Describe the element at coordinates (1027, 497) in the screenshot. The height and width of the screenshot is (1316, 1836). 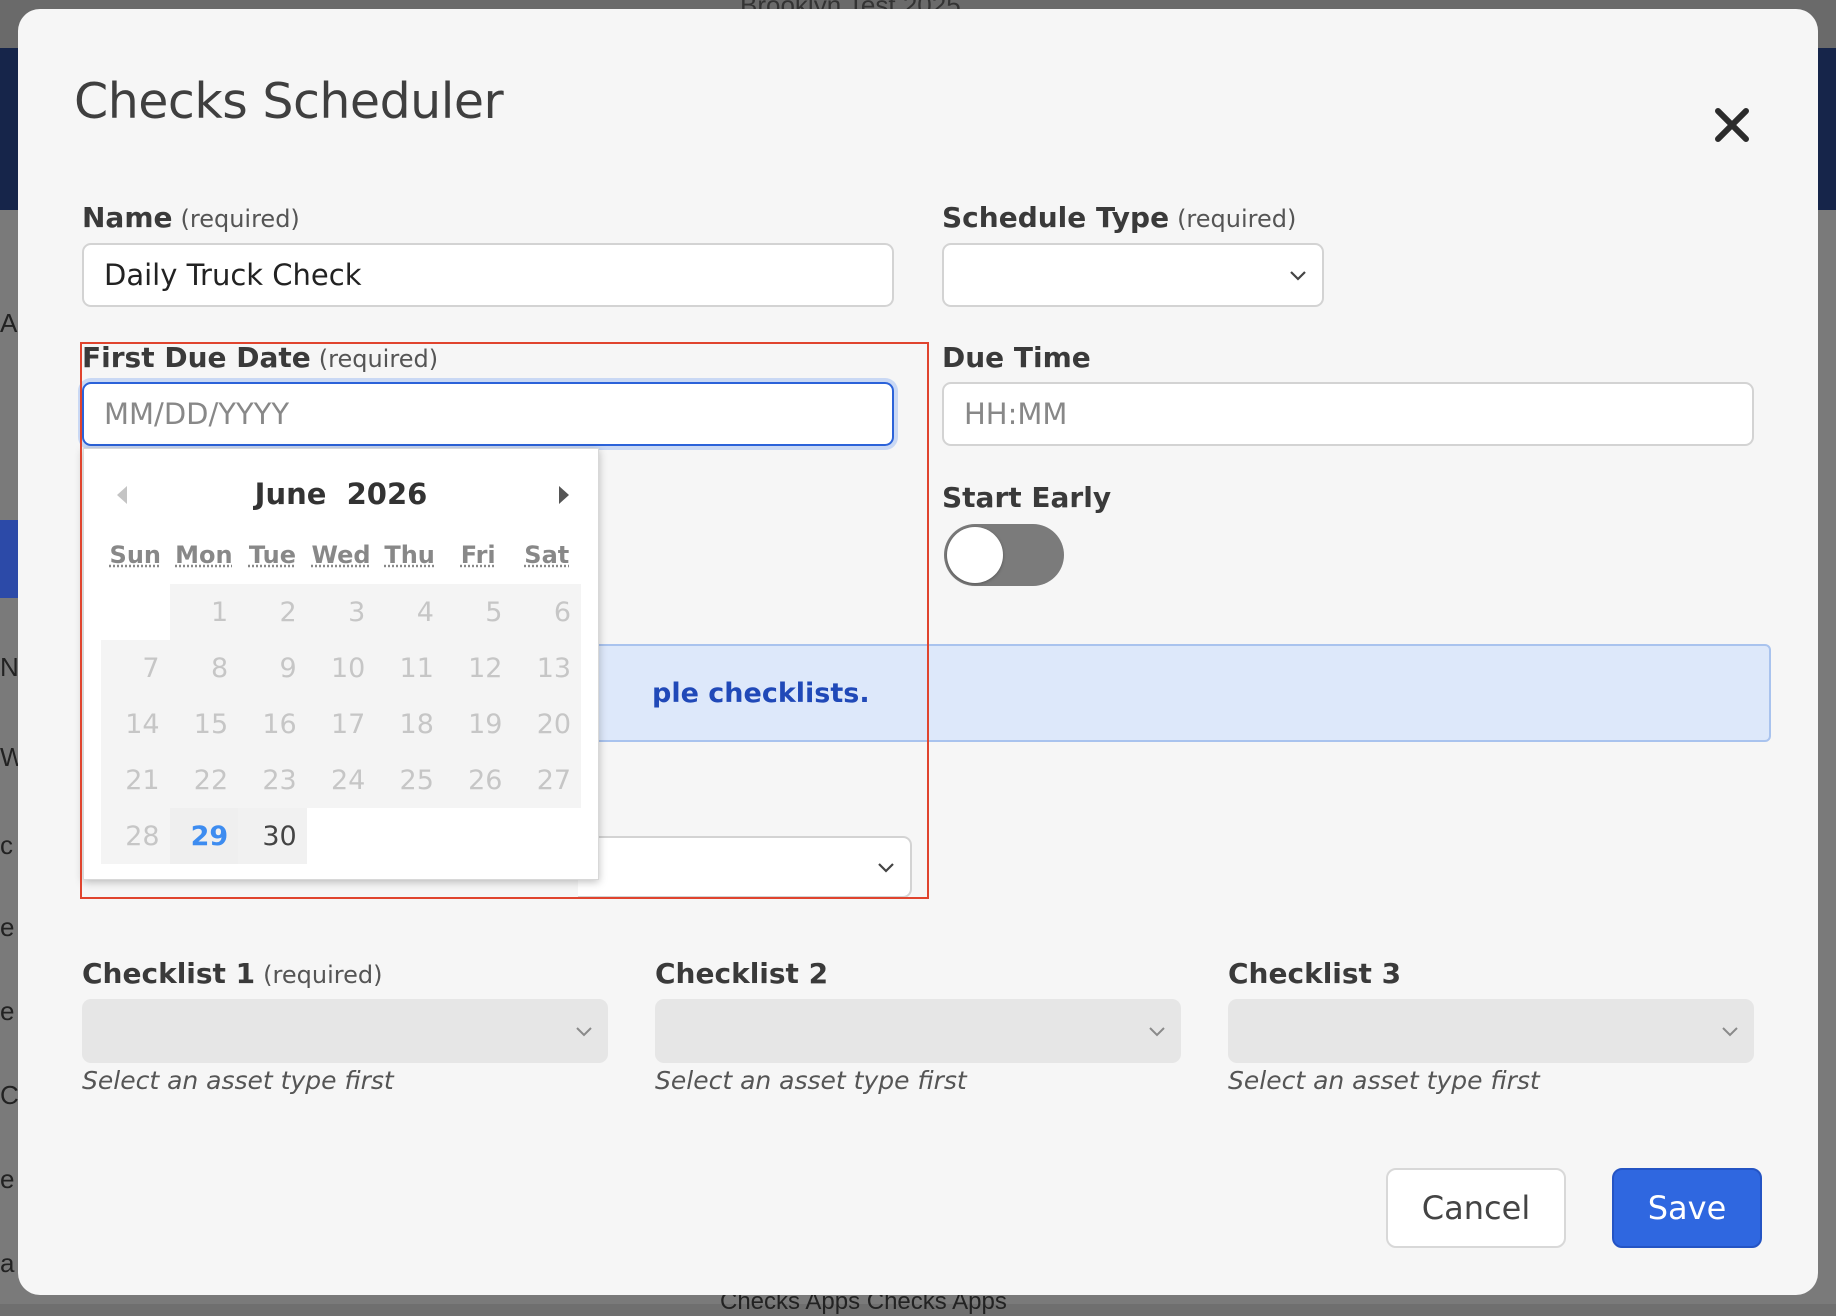
I see `start-early-label: Start Early` at that location.